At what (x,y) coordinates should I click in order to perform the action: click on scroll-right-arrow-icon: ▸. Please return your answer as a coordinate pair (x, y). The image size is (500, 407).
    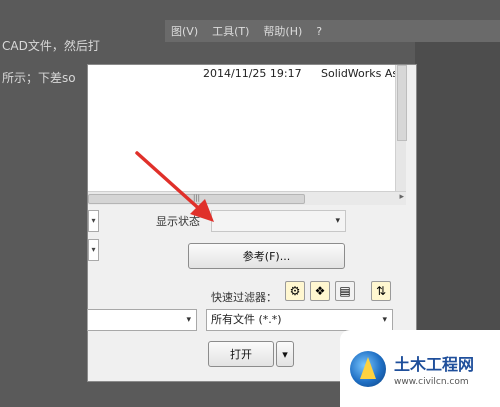
    Looking at the image, I should click on (401, 197).